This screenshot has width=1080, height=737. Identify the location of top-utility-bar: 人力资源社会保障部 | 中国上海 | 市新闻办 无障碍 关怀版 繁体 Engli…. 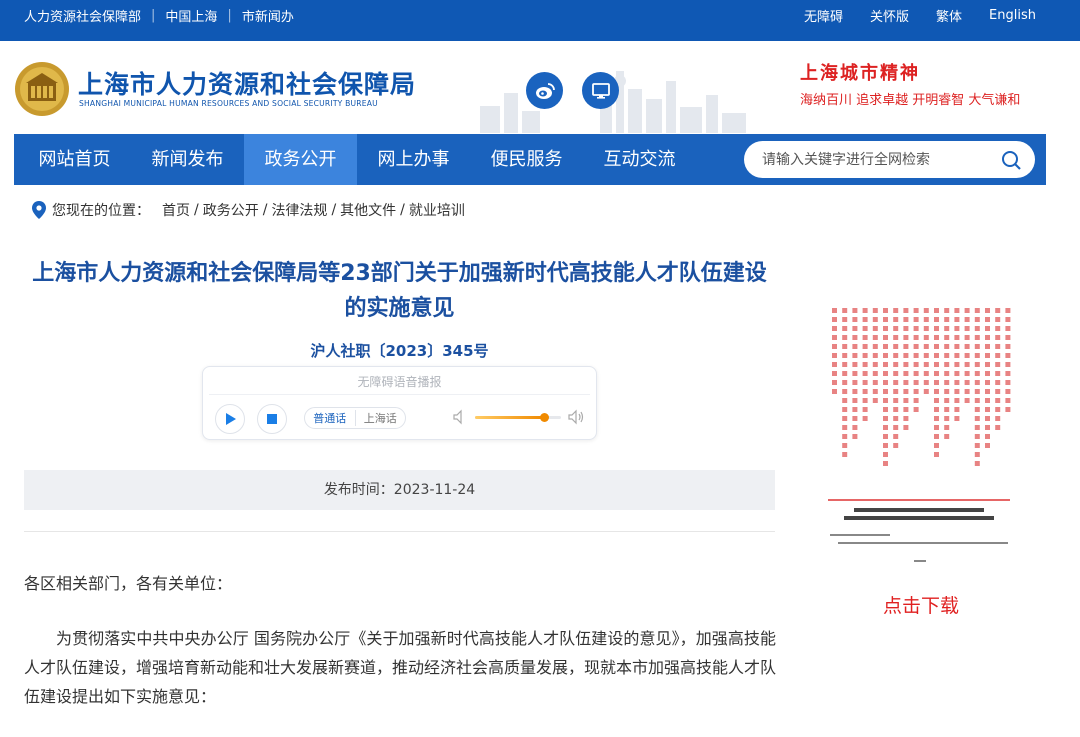
(540, 20).